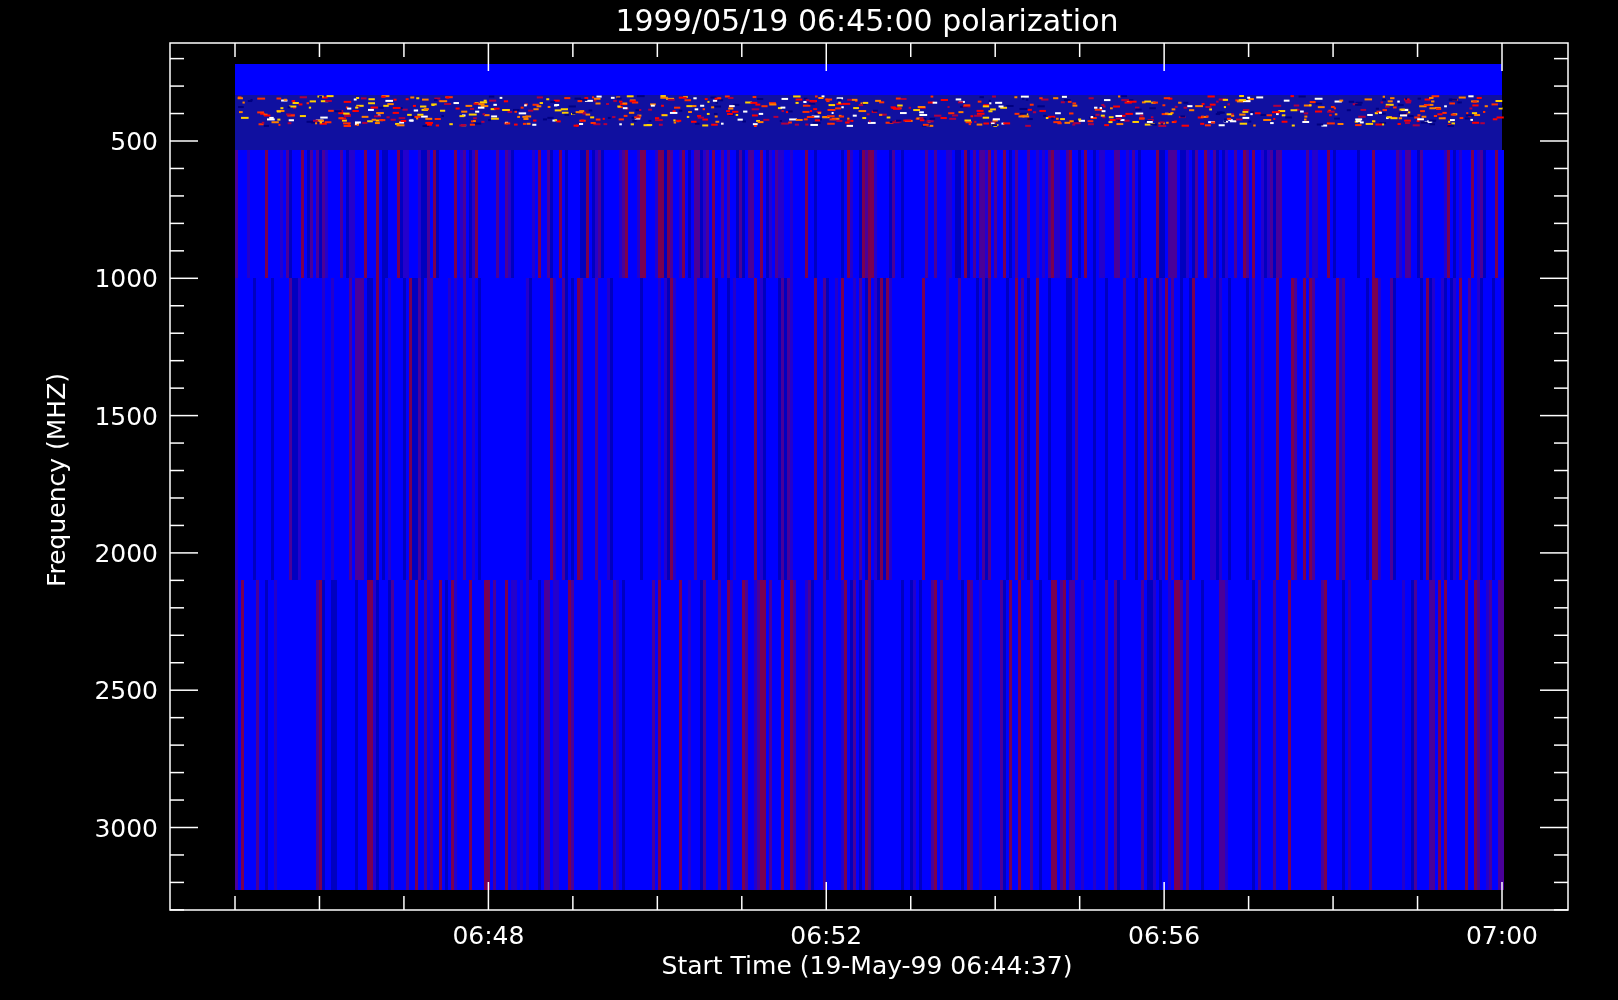 The height and width of the screenshot is (1000, 1618). Describe the element at coordinates (488, 935) in the screenshot. I see `tick-label: 06:48` at that location.